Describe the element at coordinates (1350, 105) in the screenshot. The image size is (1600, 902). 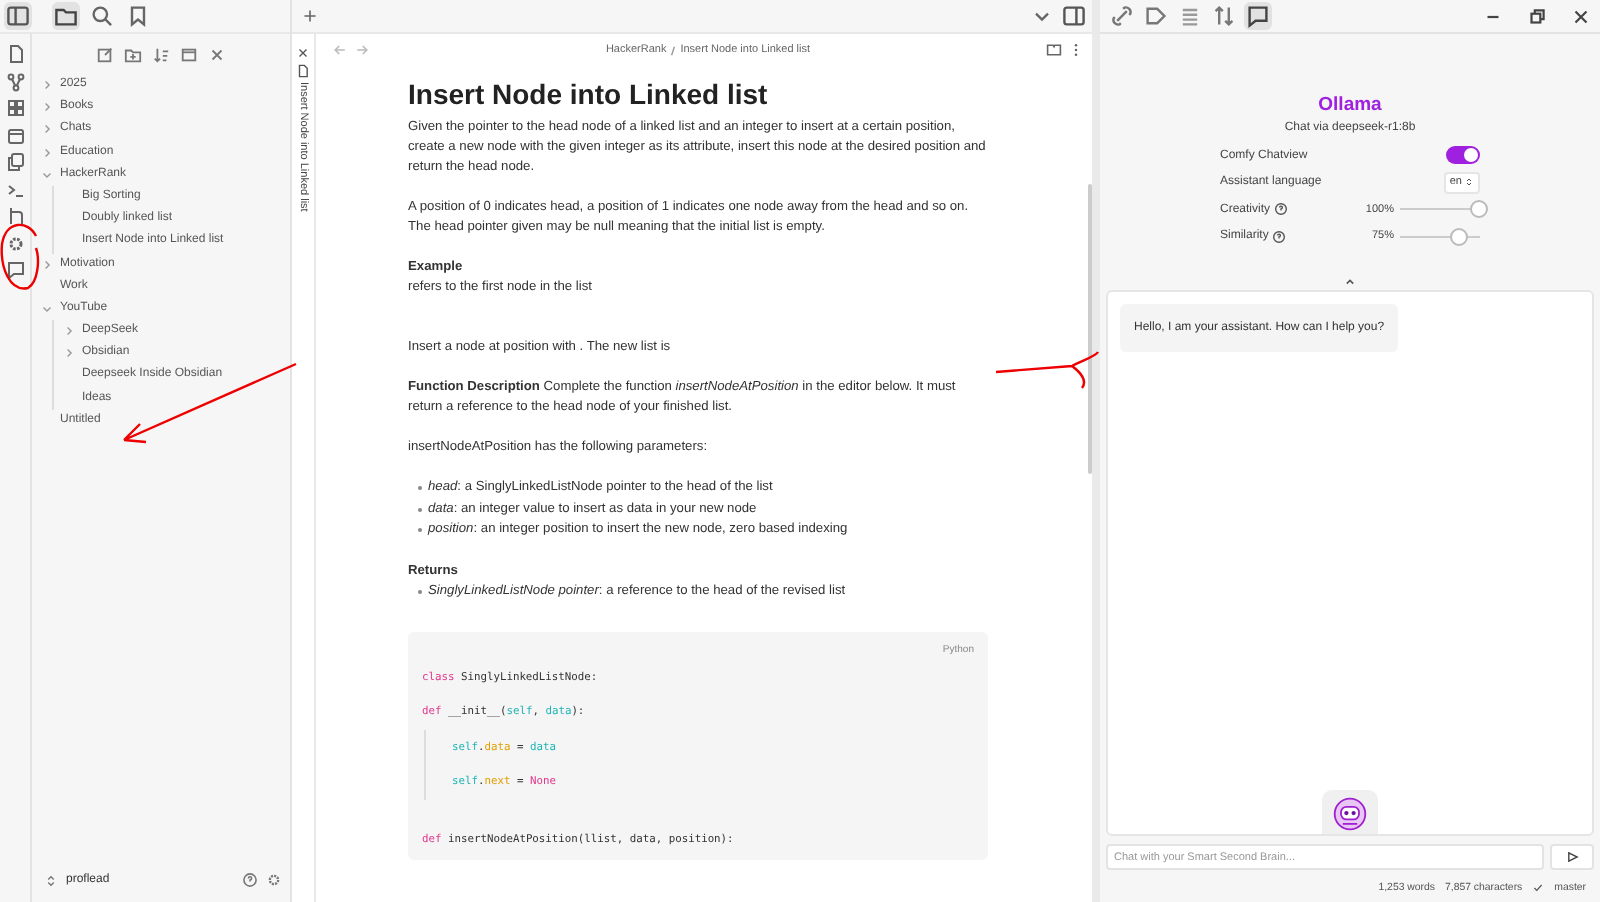
I see `assistant-title: Ollama` at that location.